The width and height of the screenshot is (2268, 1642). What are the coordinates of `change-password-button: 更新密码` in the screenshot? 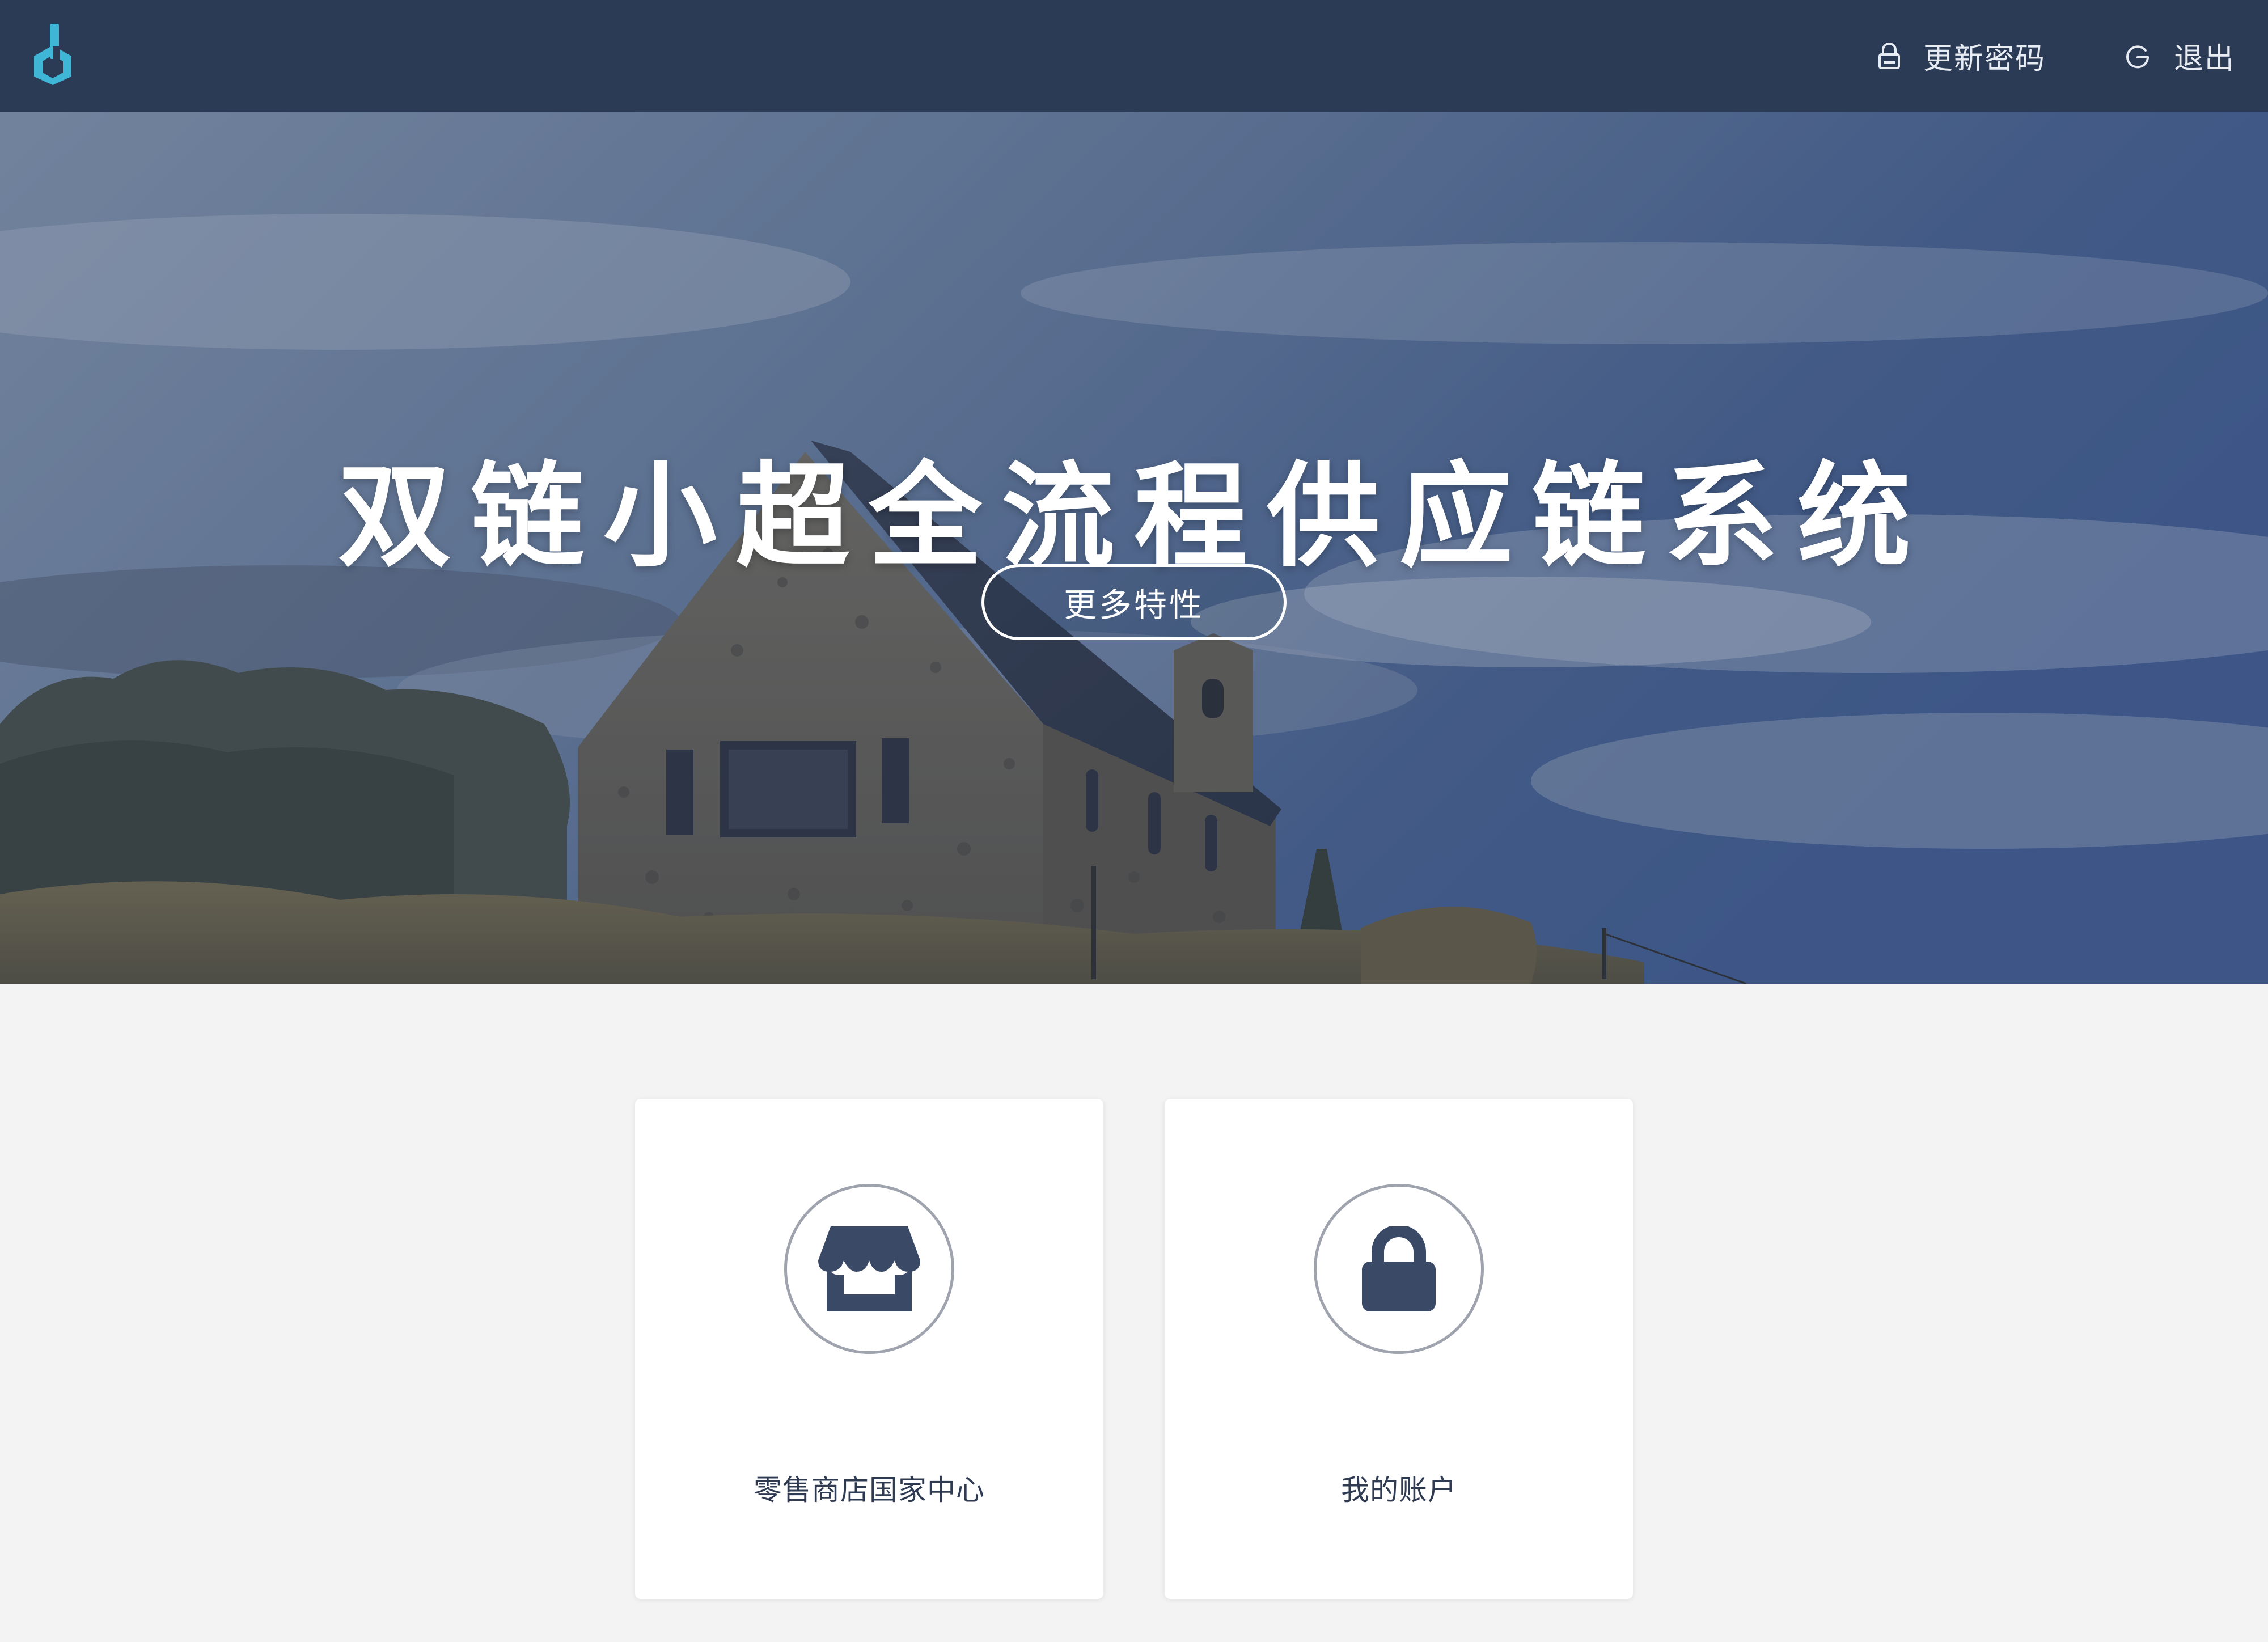 It's located at (1962, 56).